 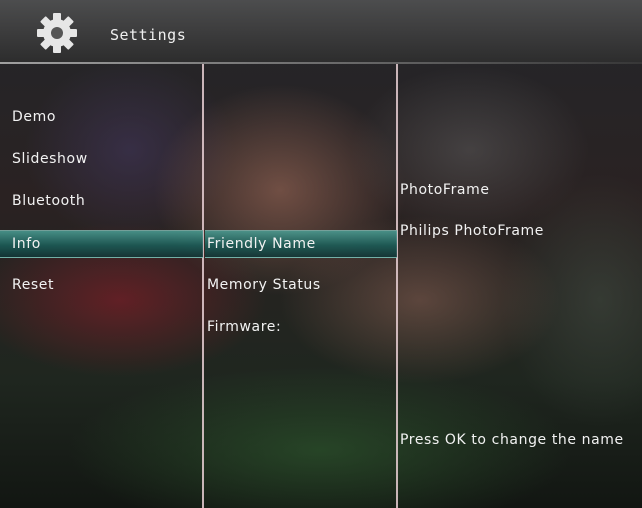 I want to click on submenu-item-memory-status: Memory Status, so click(x=301, y=285).